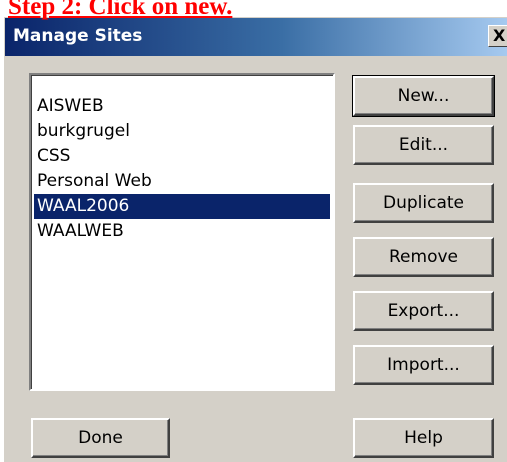 The image size is (507, 462). What do you see at coordinates (120, 10) in the screenshot?
I see `instruction-caption: Step 2: Click on new.` at bounding box center [120, 10].